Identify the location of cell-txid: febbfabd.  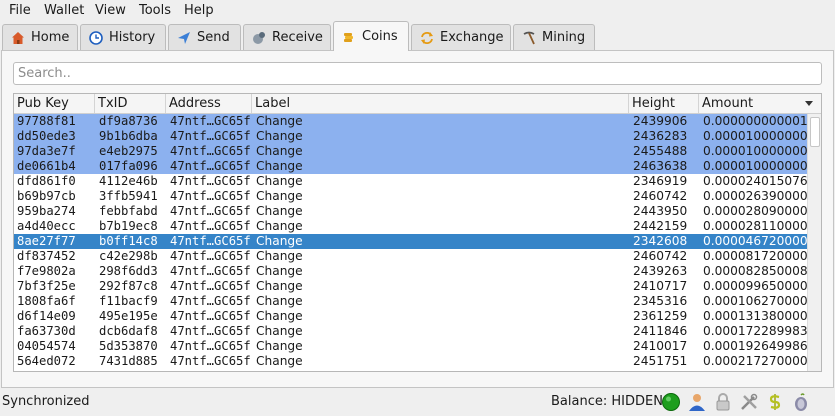
(128, 211).